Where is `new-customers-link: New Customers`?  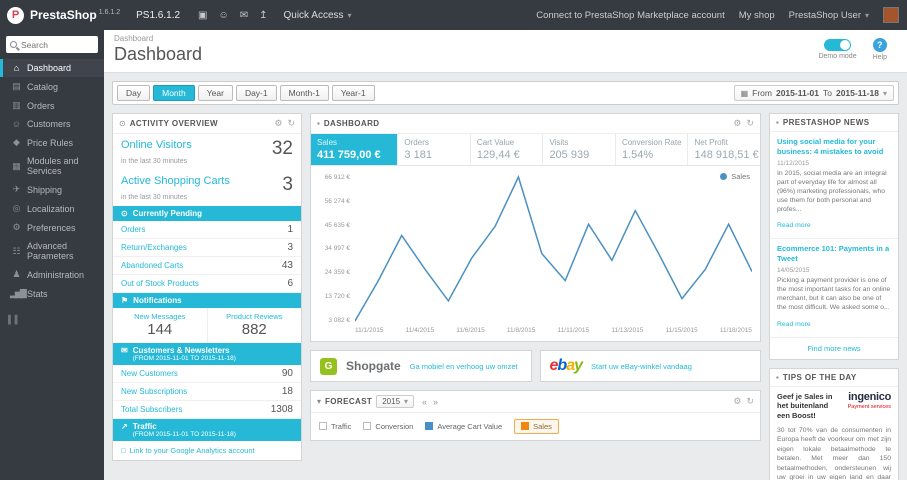
new-customers-link: New Customers is located at coordinates (149, 373).